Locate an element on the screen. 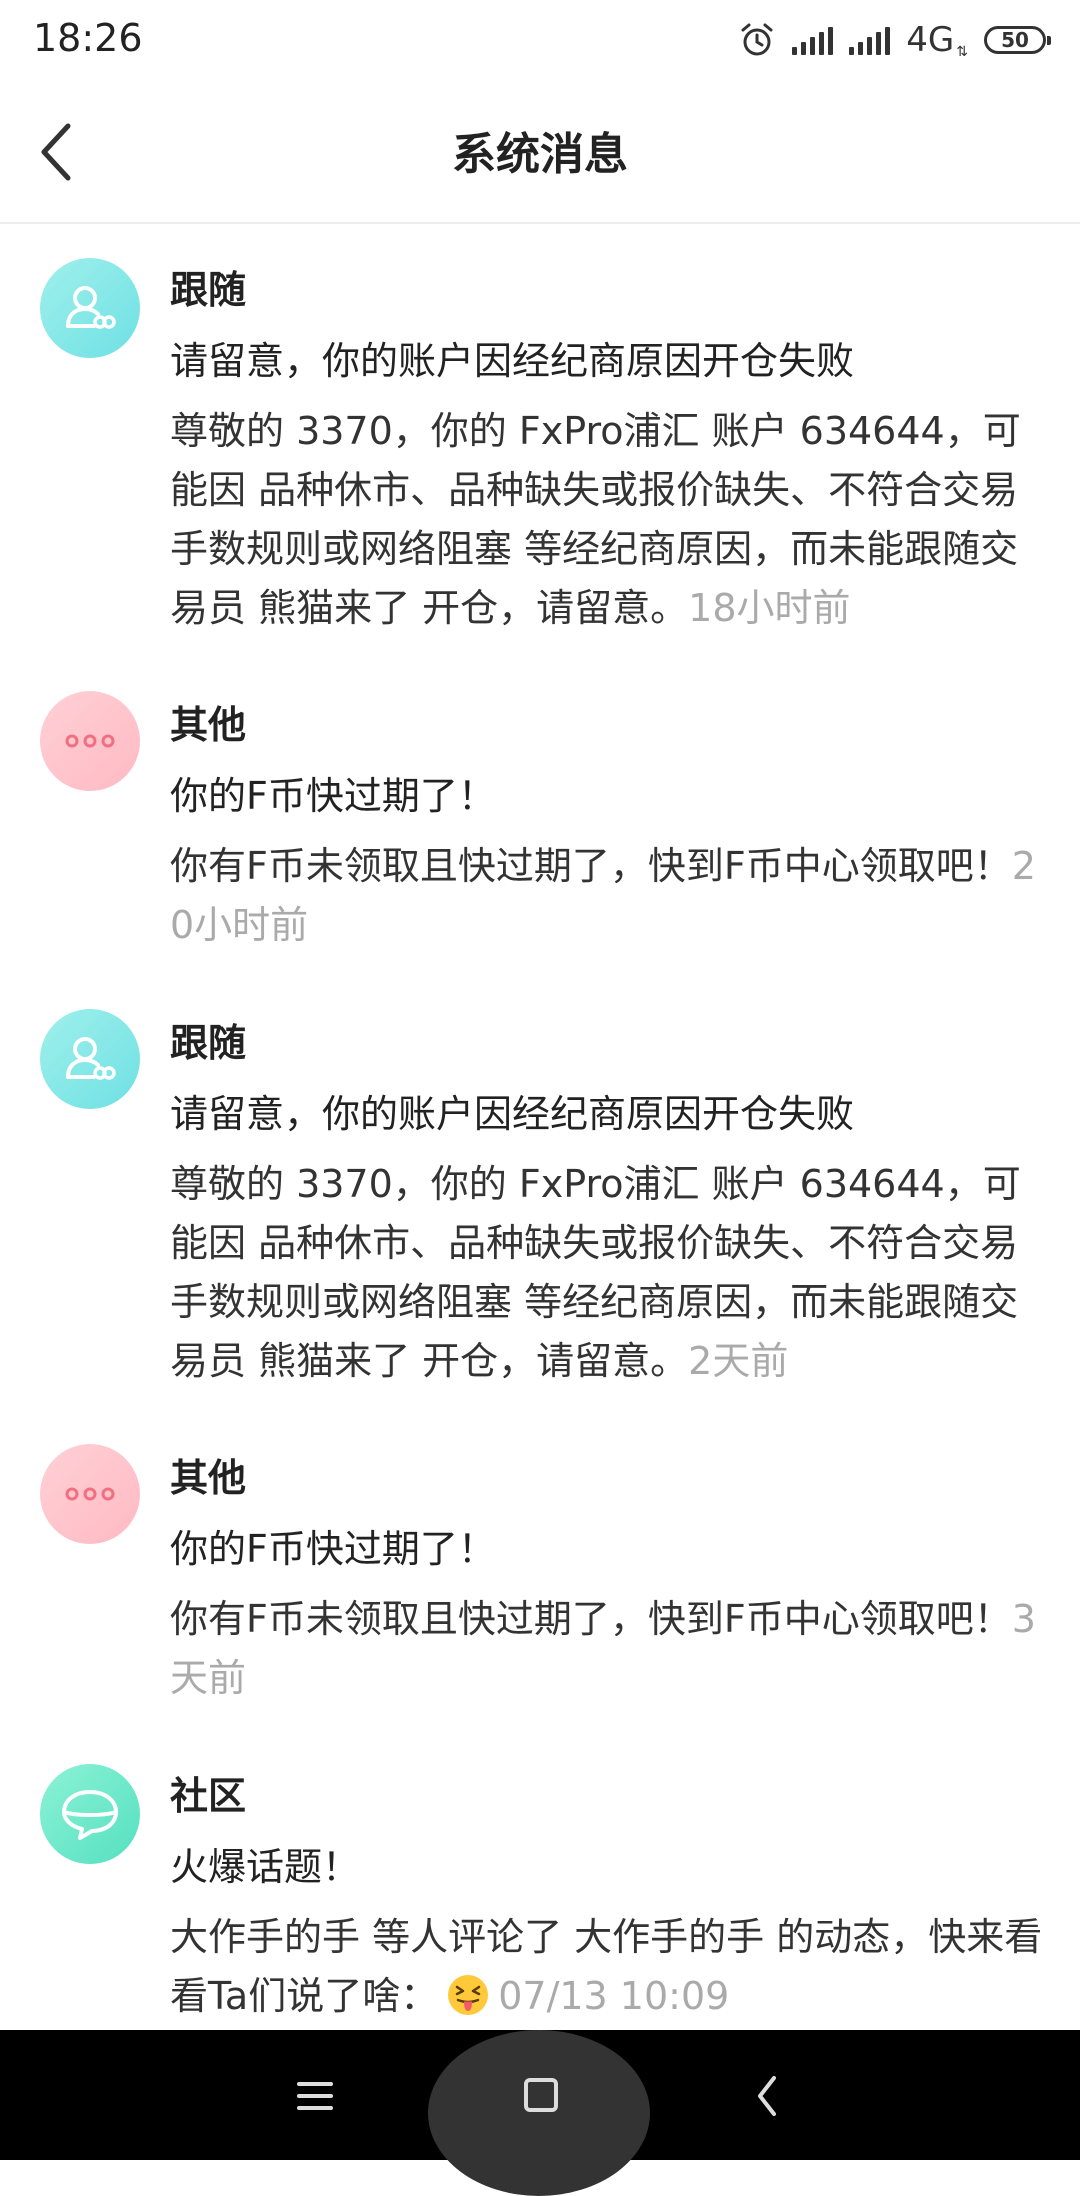 The width and height of the screenshot is (1080, 2196). message-body: 其他 你的F币快过期了！ 你有F币未领取且快过期了，快到F币中心领取吧！3天前 is located at coordinates (610, 1560).